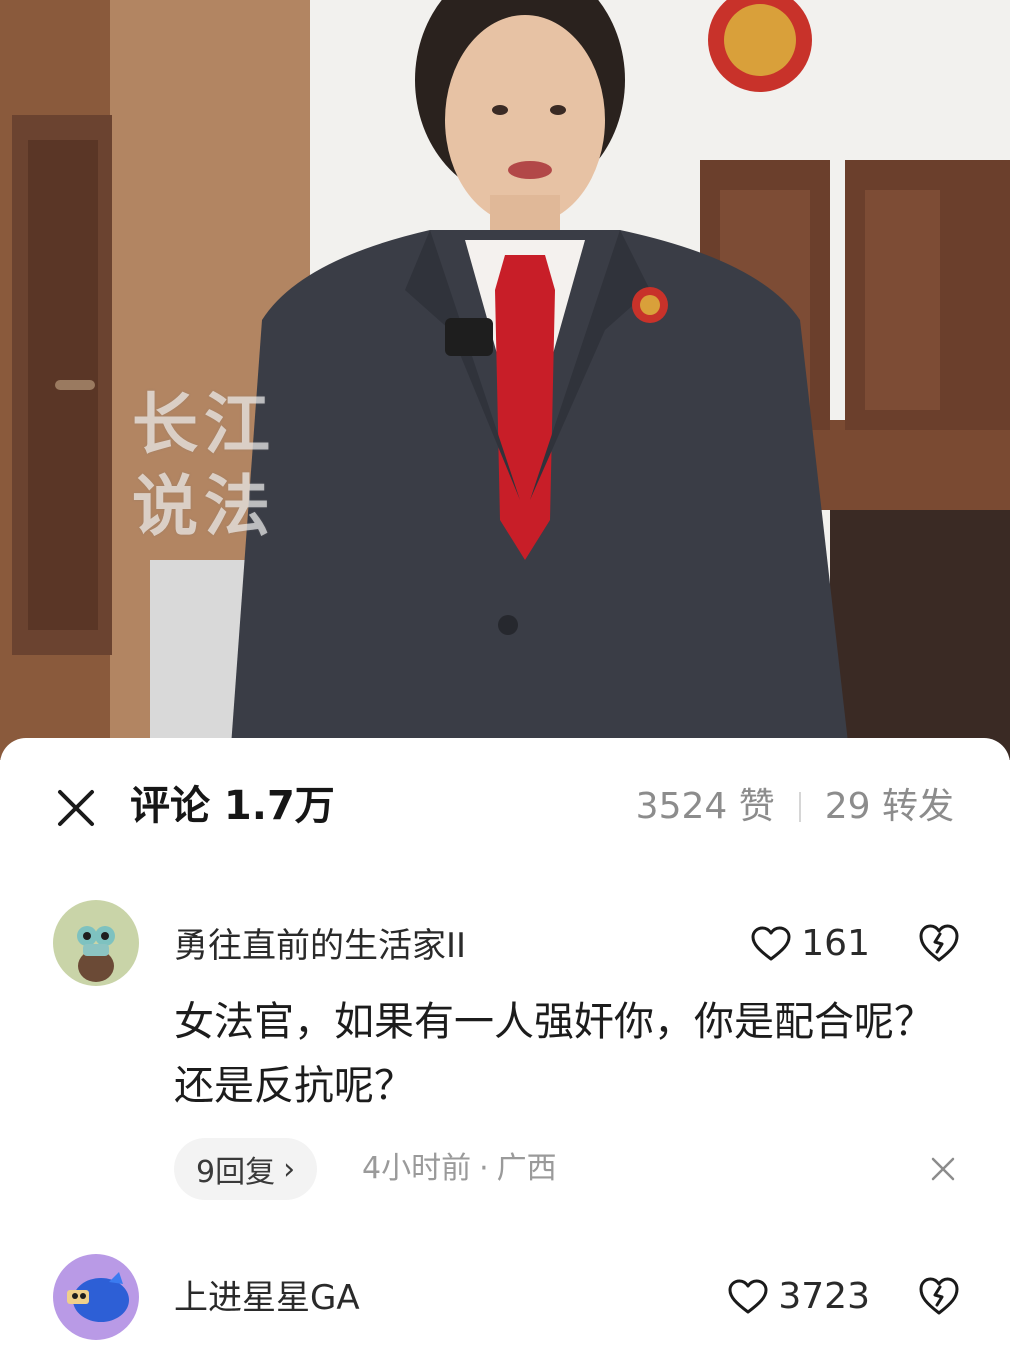  I want to click on view-replies-button: 9回复 ›, so click(246, 1169).